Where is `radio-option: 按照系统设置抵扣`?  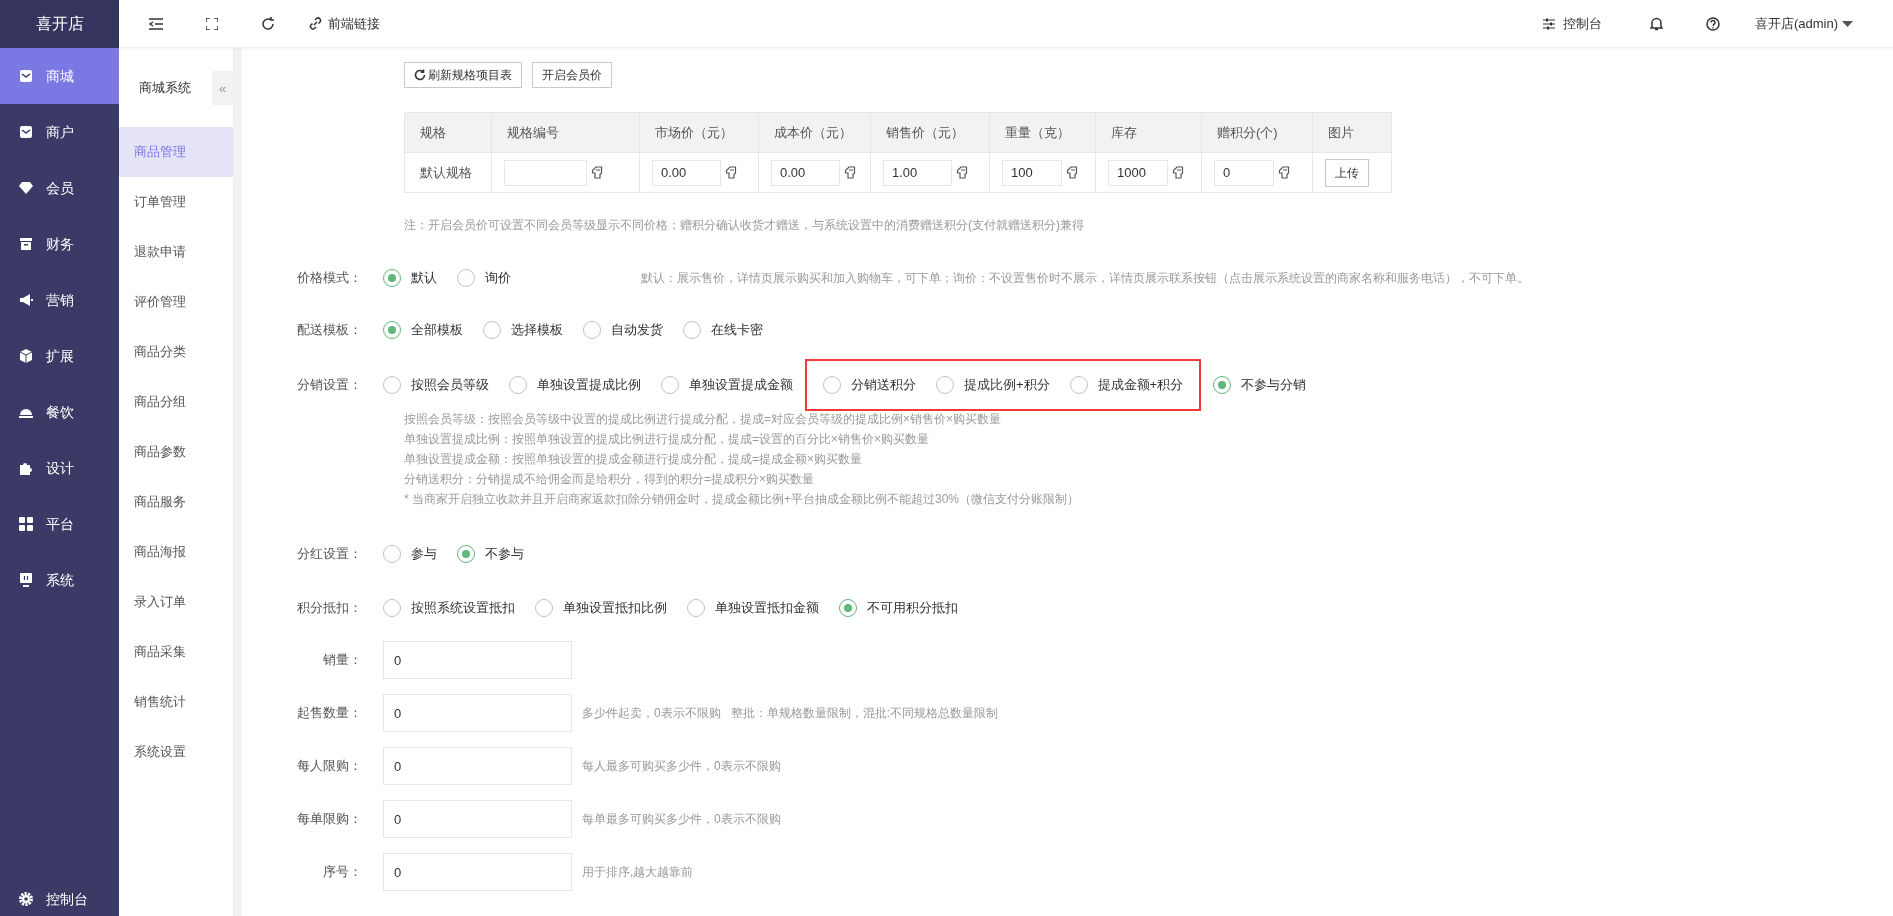
radio-option: 按照系统设置抵扣 is located at coordinates (449, 608).